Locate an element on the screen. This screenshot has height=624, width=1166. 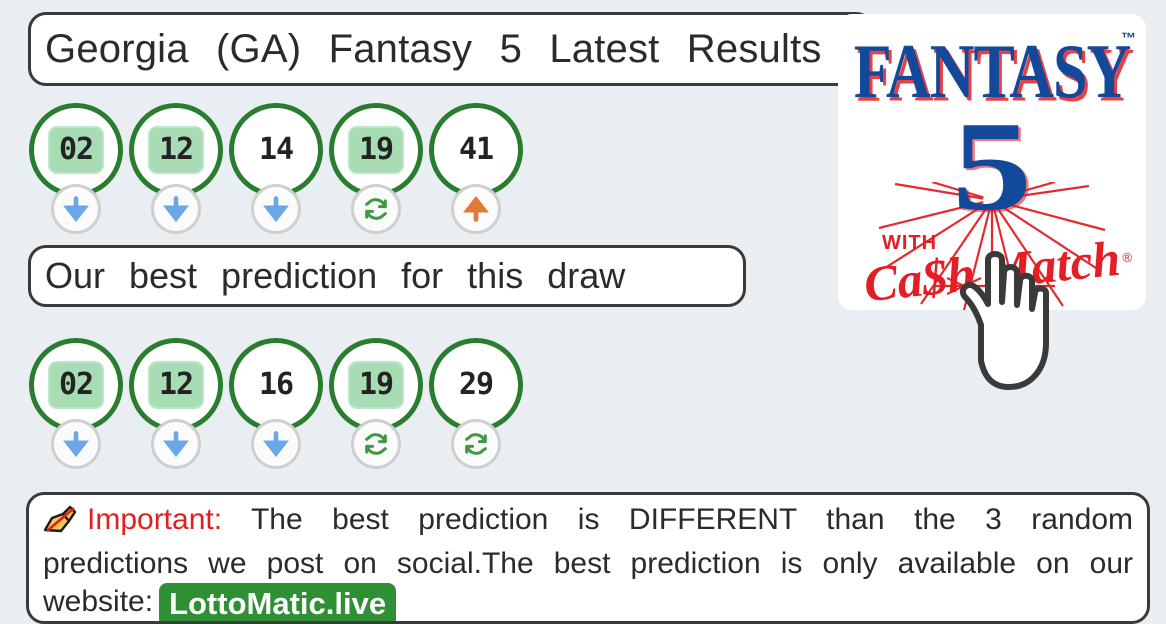
prediction-ball-1: 02 is located at coordinates (76, 403).